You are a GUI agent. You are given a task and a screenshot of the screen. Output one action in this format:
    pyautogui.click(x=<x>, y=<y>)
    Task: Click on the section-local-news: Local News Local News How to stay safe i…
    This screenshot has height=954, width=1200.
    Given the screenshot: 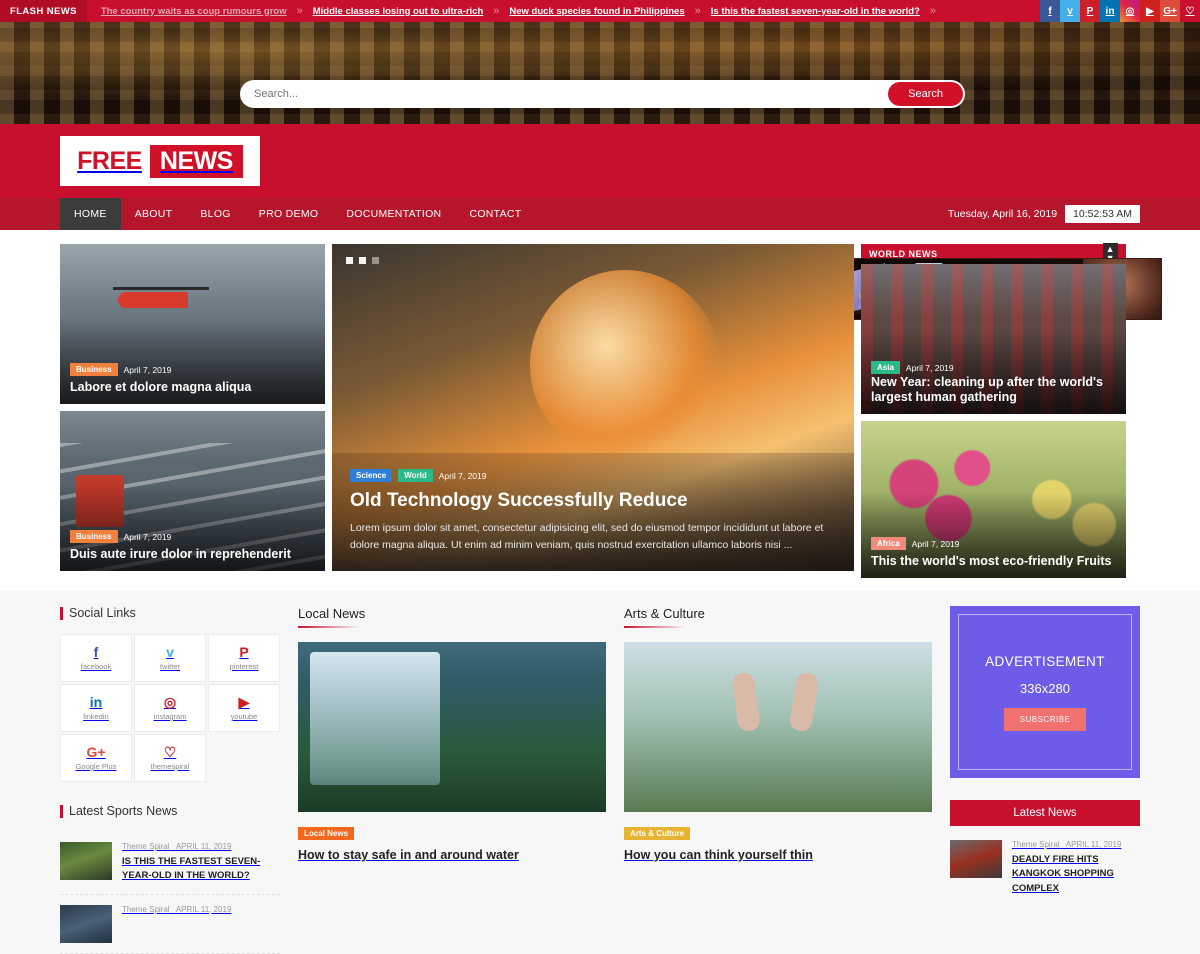 What is the action you would take?
    pyautogui.click(x=452, y=780)
    